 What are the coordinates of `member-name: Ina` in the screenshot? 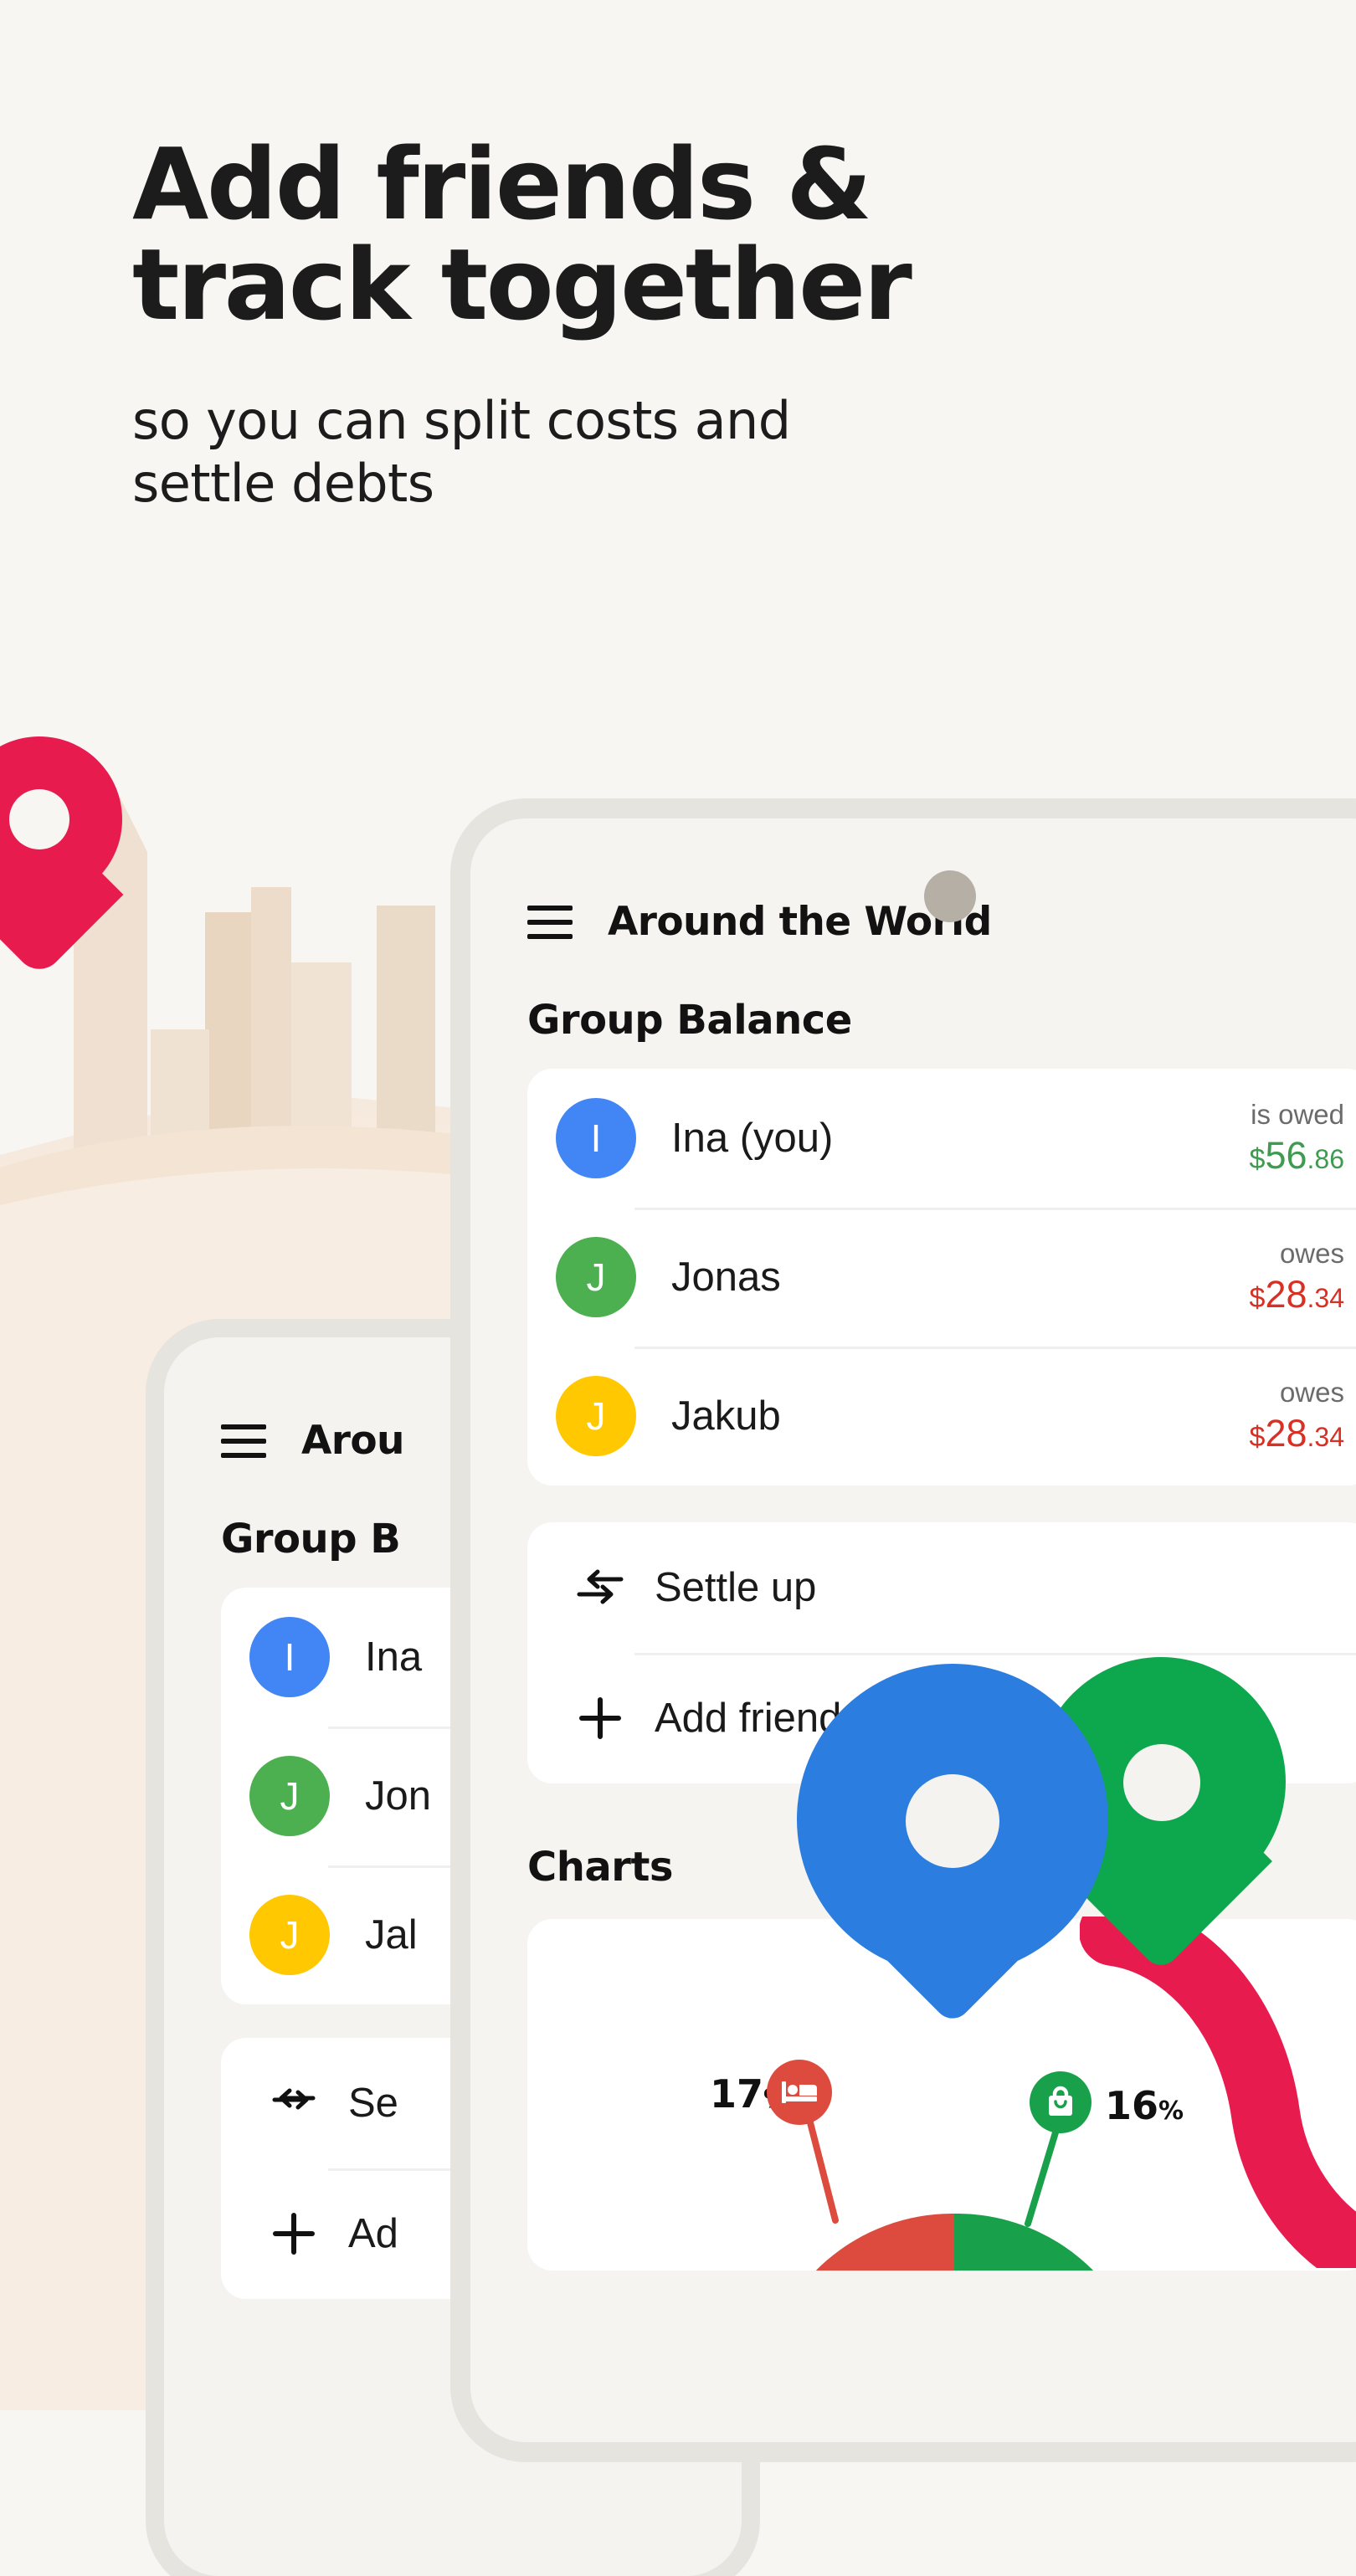 It's located at (394, 1657).